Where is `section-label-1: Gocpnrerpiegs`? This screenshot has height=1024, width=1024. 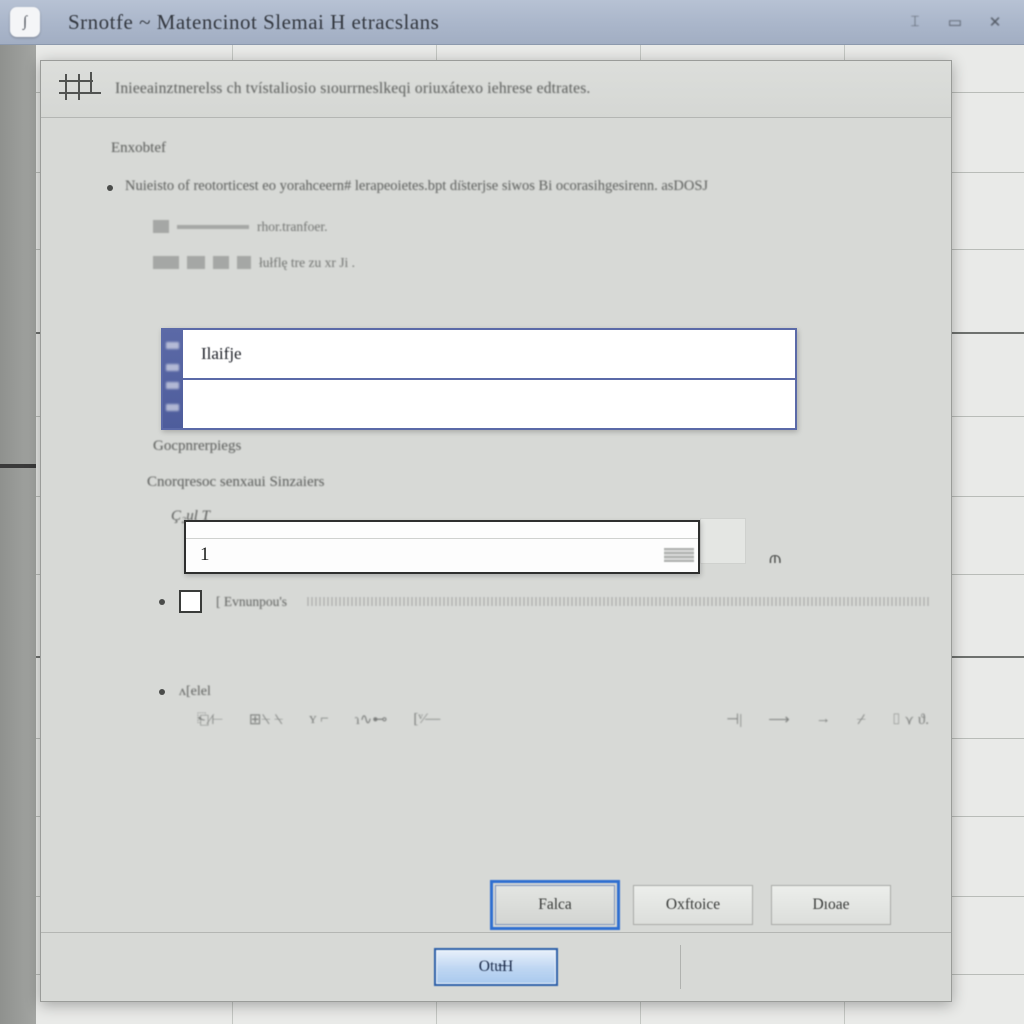 section-label-1: Gocpnrerpiegs is located at coordinates (197, 446).